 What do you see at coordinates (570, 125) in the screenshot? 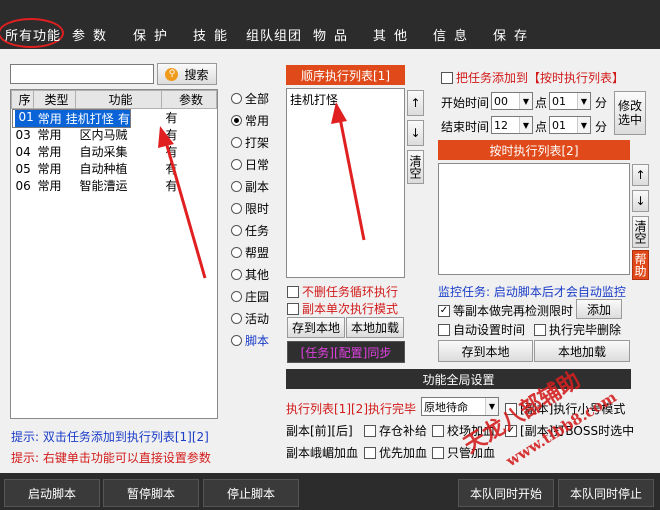
I see `end-min-select: 01 ▼` at bounding box center [570, 125].